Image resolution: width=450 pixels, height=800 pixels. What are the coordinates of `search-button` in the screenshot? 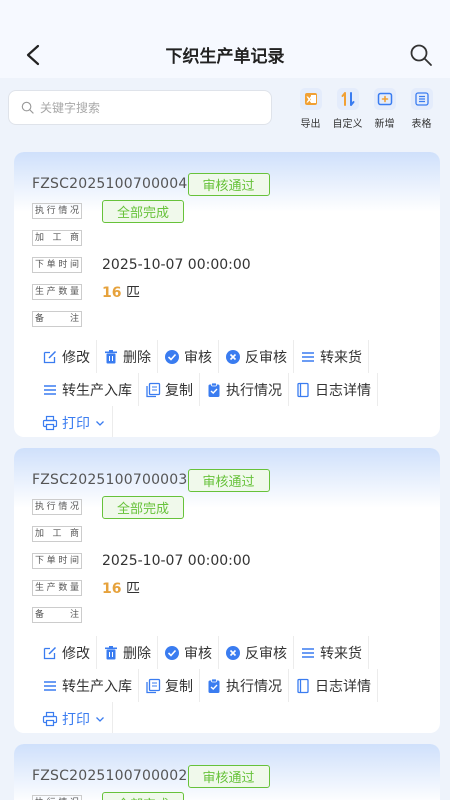 It's located at (421, 55).